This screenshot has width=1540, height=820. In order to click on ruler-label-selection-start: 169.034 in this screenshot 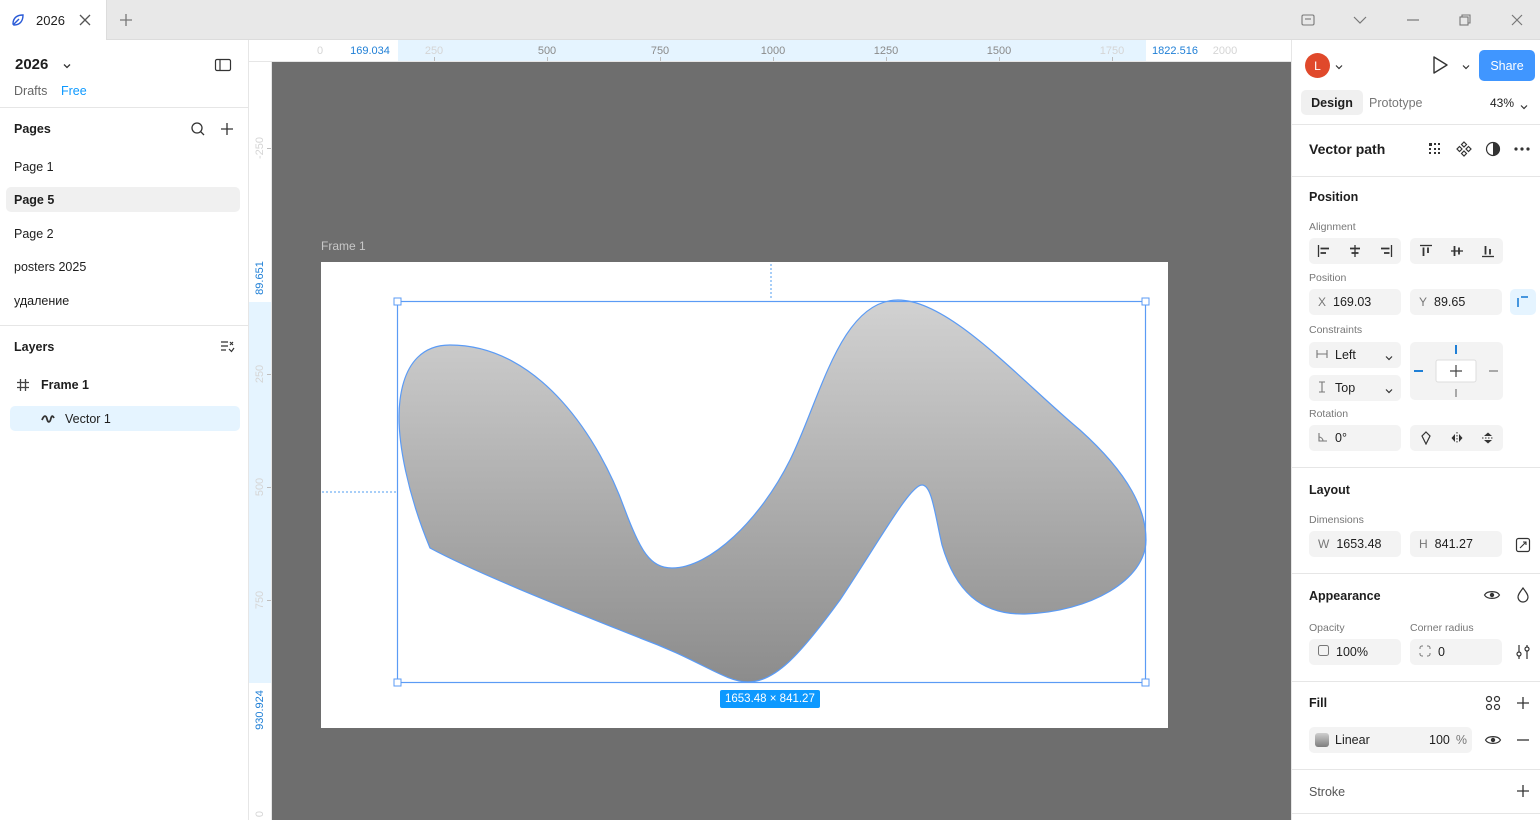, I will do `click(370, 51)`.